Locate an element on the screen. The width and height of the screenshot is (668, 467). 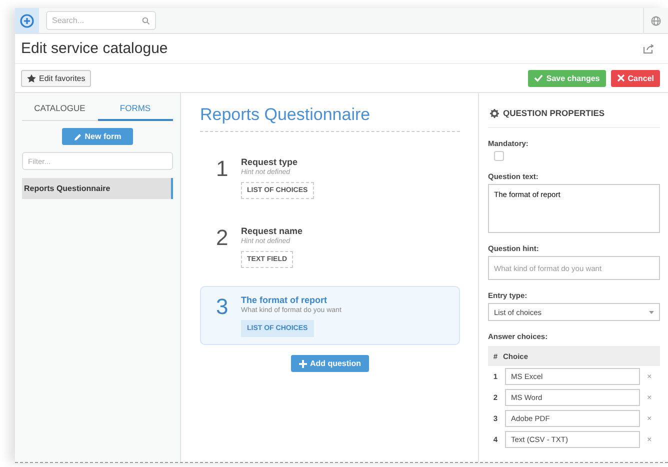
question-title: Request type is located at coordinates (269, 162).